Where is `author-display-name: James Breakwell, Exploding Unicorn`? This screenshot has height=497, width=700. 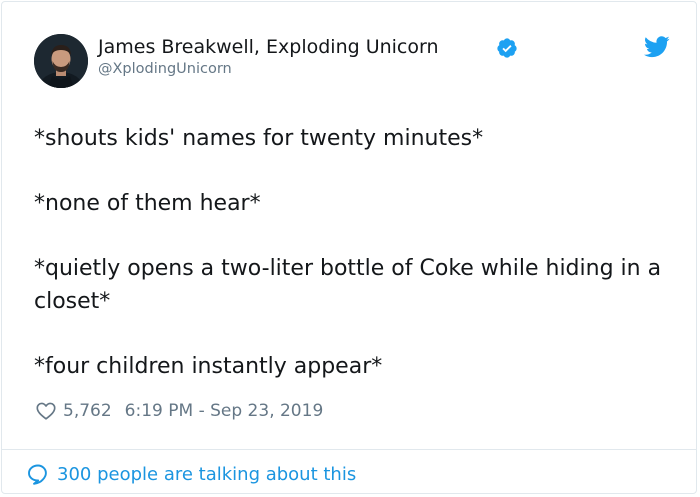 author-display-name: James Breakwell, Exploding Unicorn is located at coordinates (268, 47).